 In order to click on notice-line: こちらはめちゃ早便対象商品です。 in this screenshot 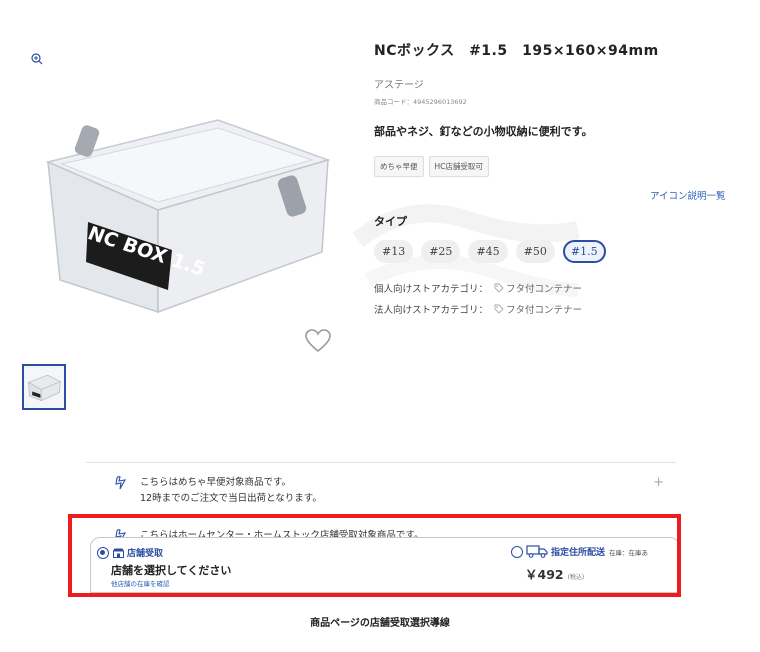, I will do `click(216, 482)`.